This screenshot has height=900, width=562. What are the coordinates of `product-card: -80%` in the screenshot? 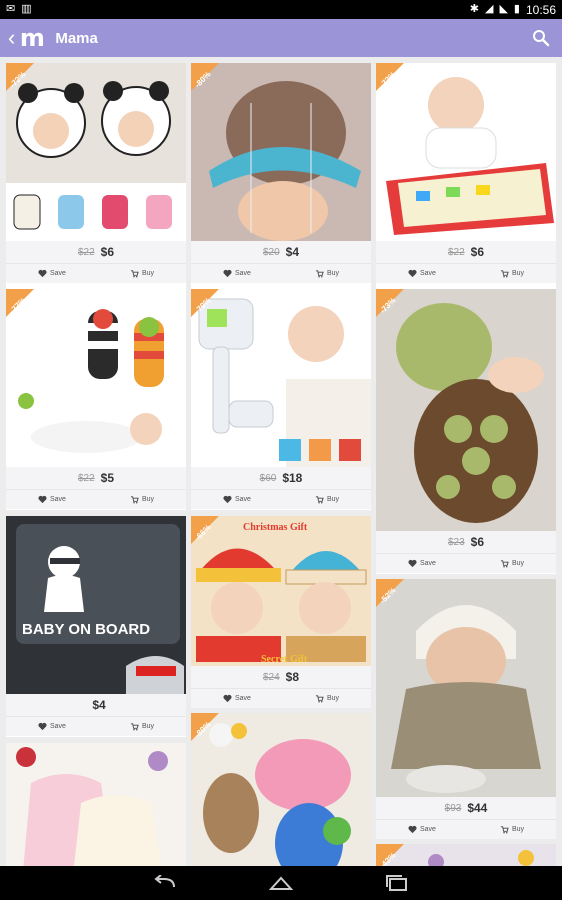 It's located at (281, 789).